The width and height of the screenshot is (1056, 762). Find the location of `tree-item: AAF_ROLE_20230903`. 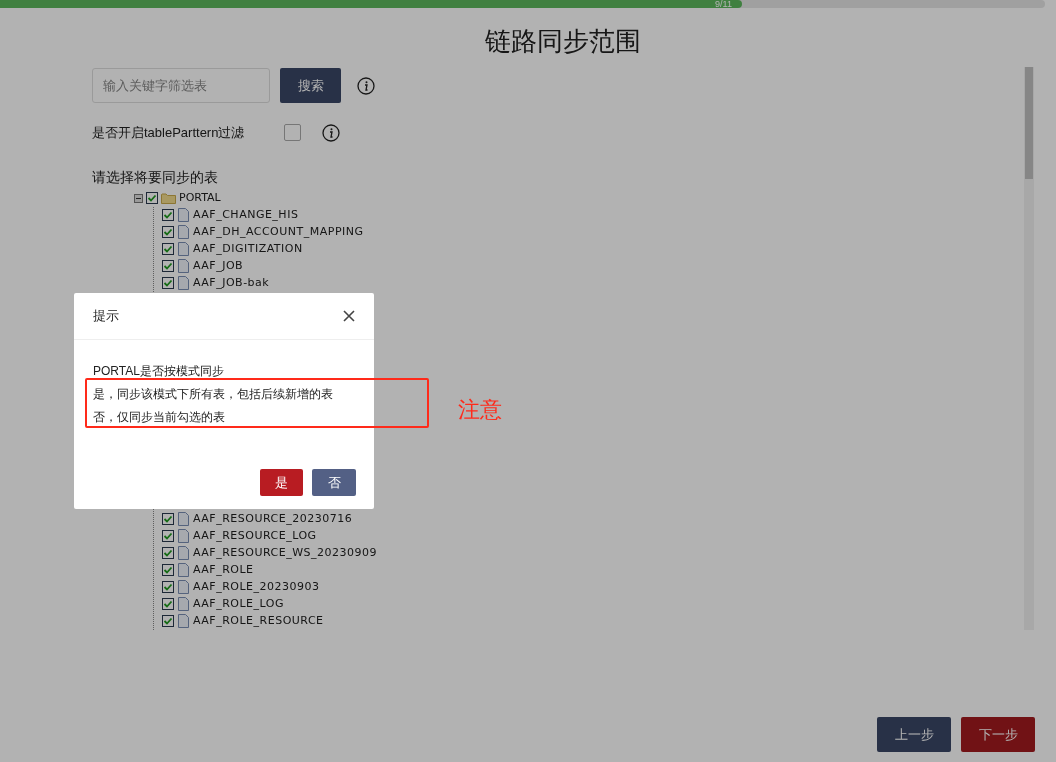

tree-item: AAF_ROLE_20230903 is located at coordinates (256, 587).